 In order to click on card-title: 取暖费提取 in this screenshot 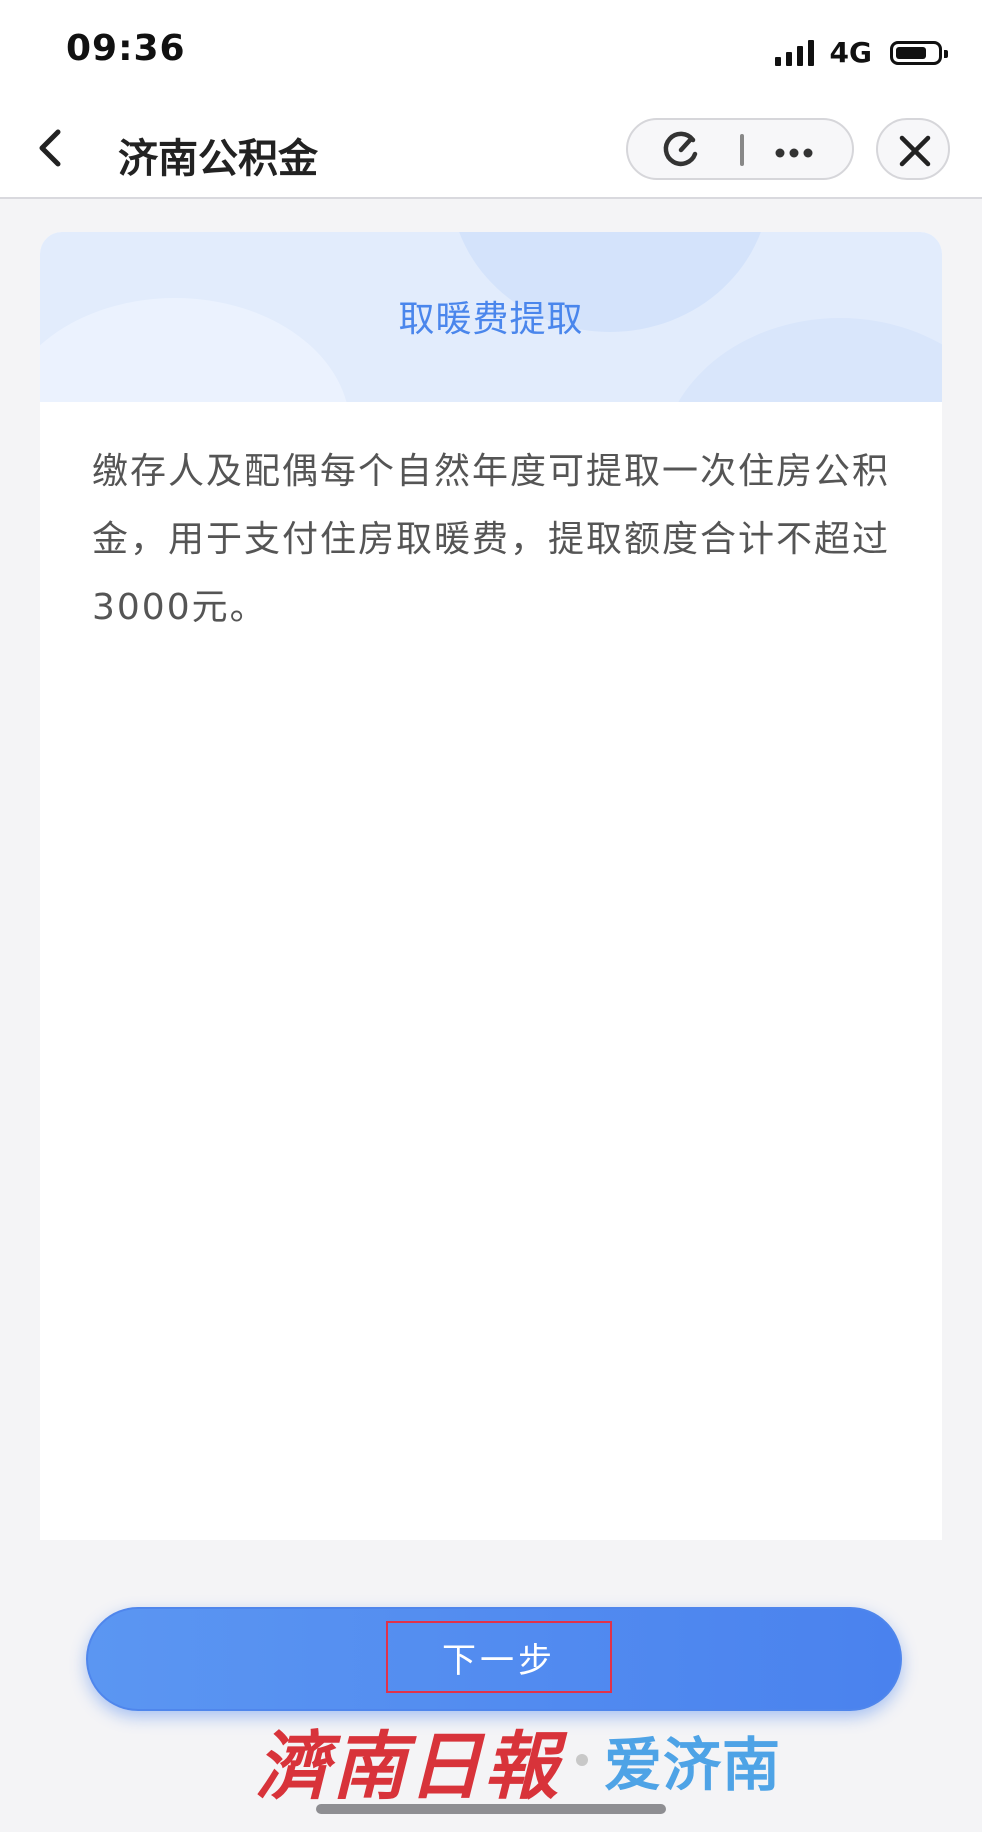, I will do `click(491, 319)`.